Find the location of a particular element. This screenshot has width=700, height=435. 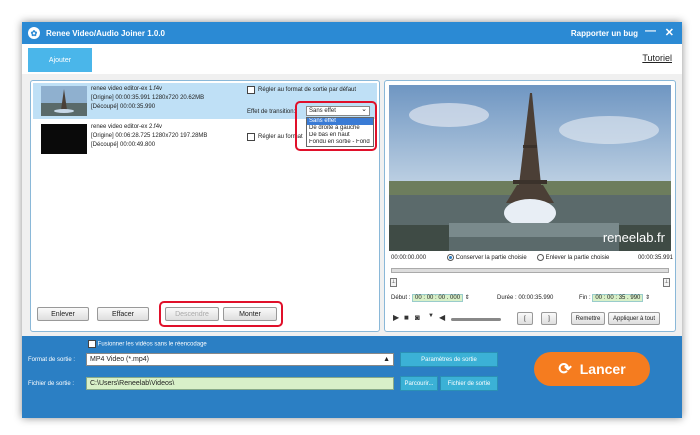

remove-part-option: Enlever la partie choisie is located at coordinates (573, 257).